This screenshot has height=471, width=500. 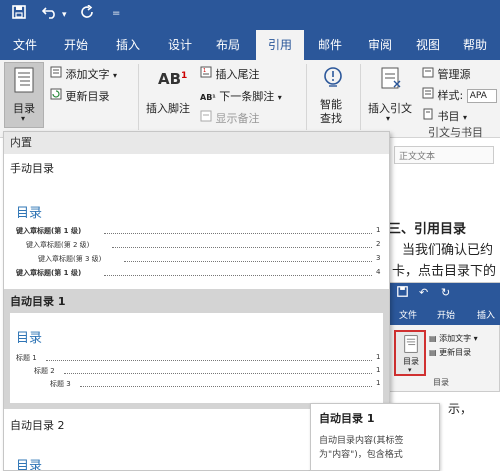 I want to click on inset-qat: ↶ ↻, so click(x=444, y=294).